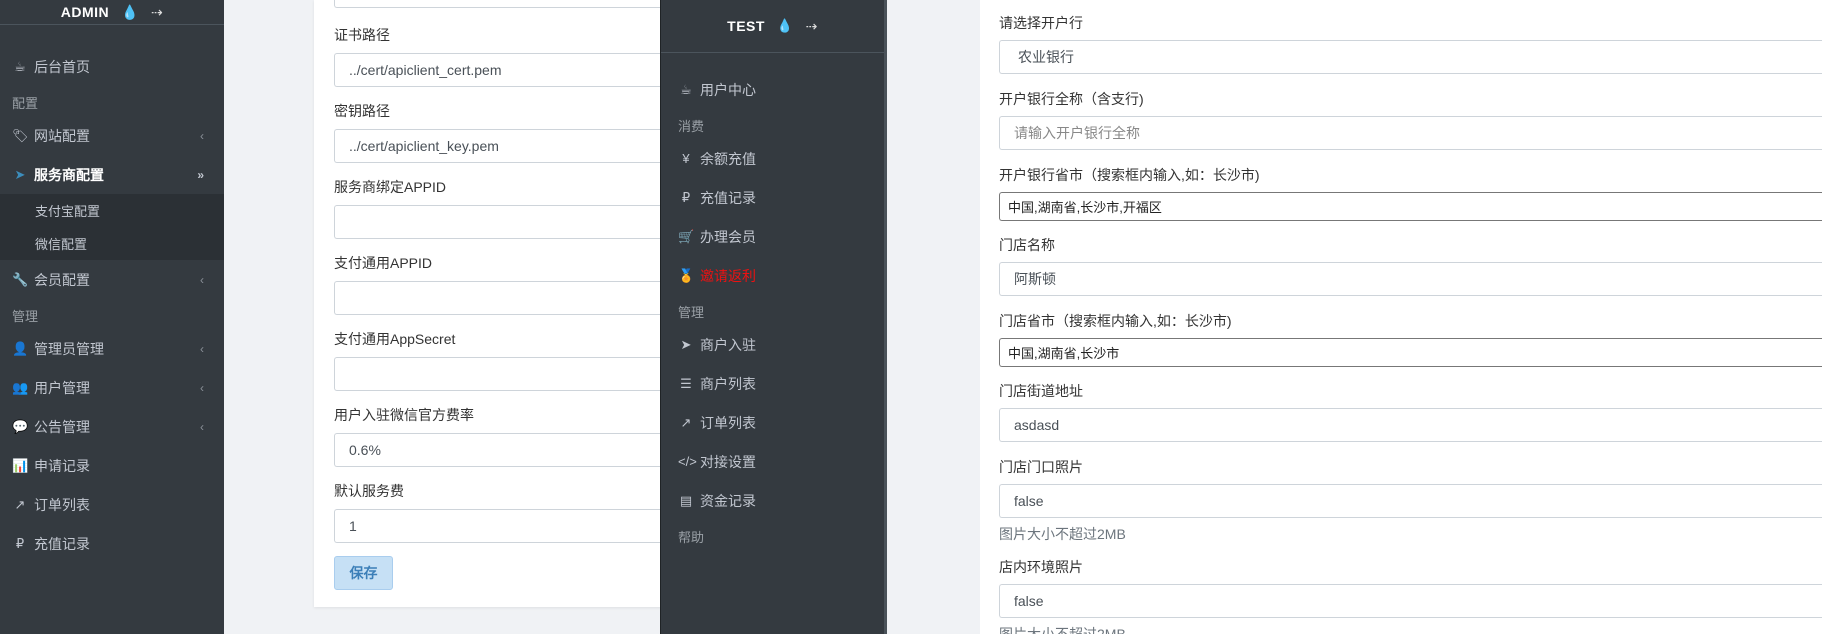 Image resolution: width=1822 pixels, height=634 pixels. Describe the element at coordinates (1129, 175) in the screenshot. I see `bank-city-label: 开户银行省市（搜索框内输入,如：长沙市)` at that location.